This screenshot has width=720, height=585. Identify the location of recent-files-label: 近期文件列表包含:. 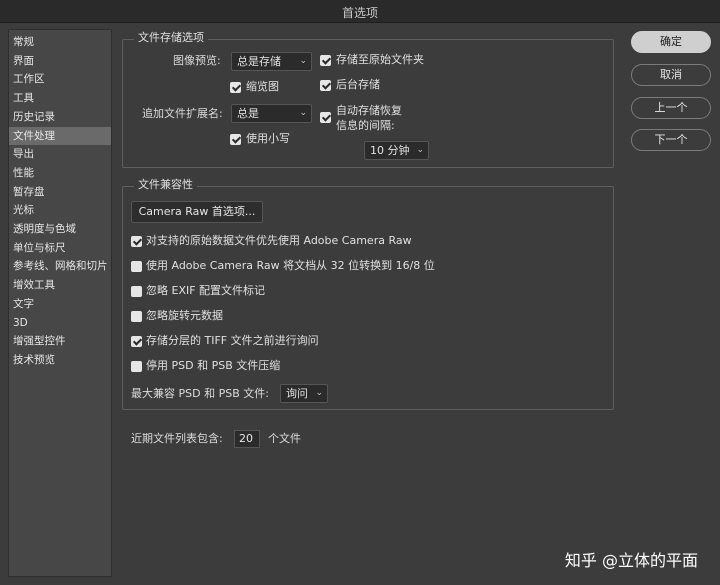
(177, 438).